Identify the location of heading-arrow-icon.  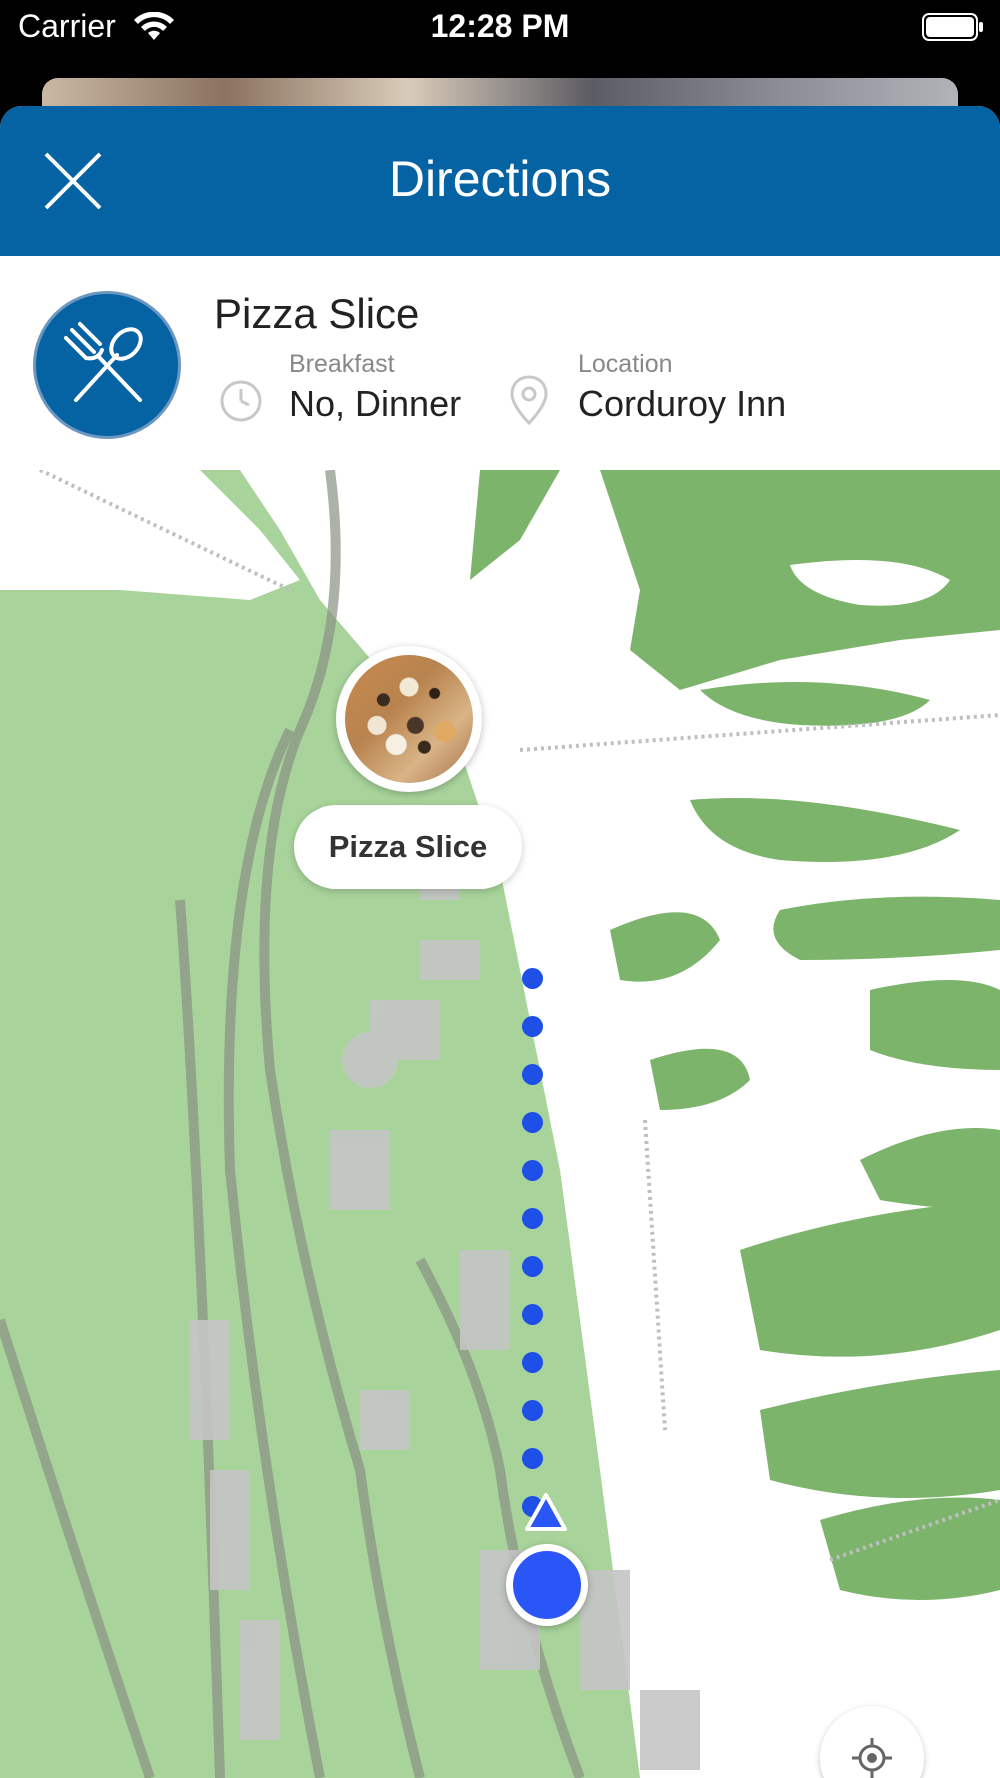
(546, 1512).